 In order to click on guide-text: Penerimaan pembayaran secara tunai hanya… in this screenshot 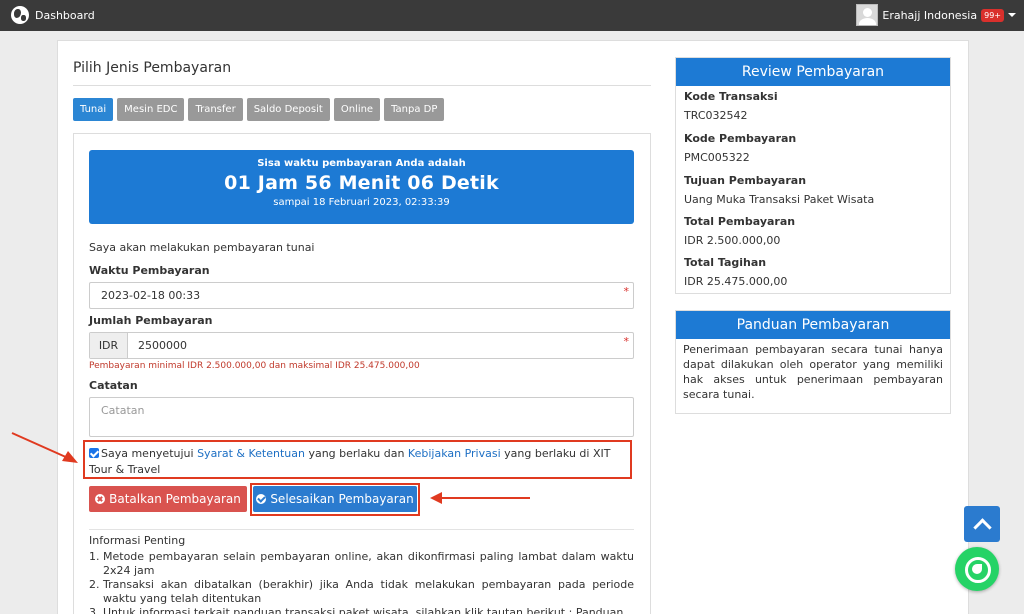, I will do `click(813, 372)`.